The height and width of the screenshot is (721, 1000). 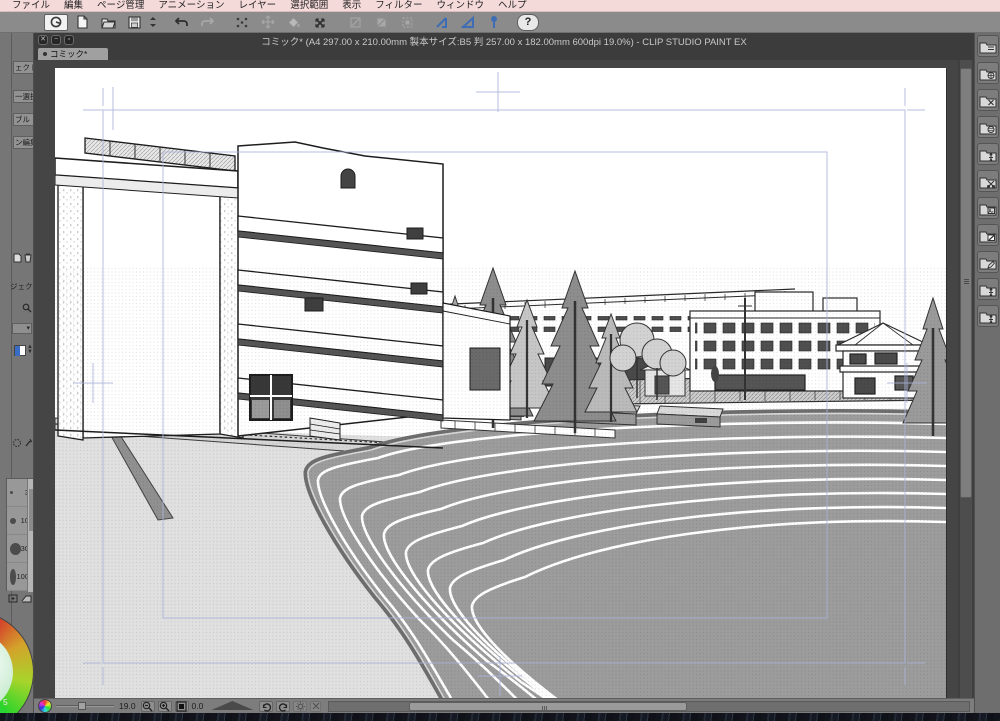 What do you see at coordinates (164, 706) in the screenshot?
I see `zoom-in-button` at bounding box center [164, 706].